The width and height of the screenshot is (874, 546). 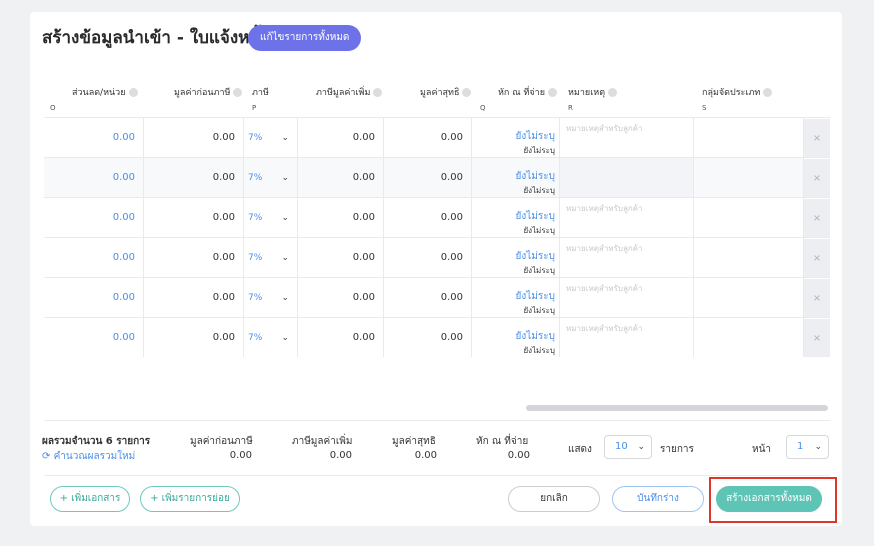 I want to click on header-letter-r: R, so click(x=570, y=108).